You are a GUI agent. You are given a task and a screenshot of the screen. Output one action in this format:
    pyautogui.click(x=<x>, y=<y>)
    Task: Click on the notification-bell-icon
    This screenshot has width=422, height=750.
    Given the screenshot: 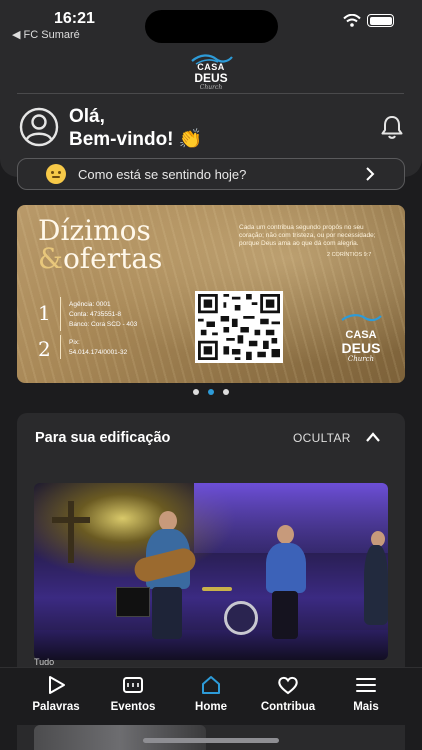 What is the action you would take?
    pyautogui.click(x=392, y=127)
    